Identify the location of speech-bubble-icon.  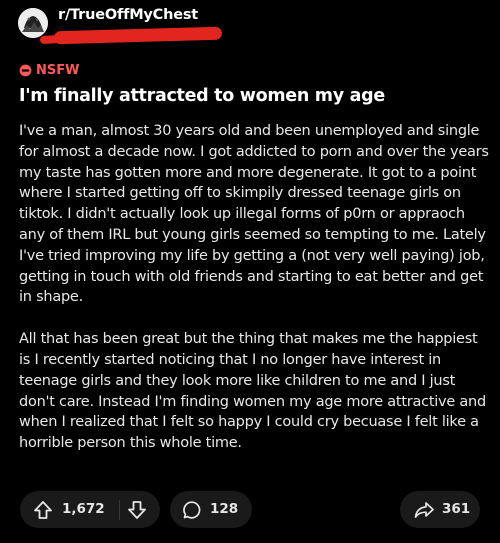
(192, 510).